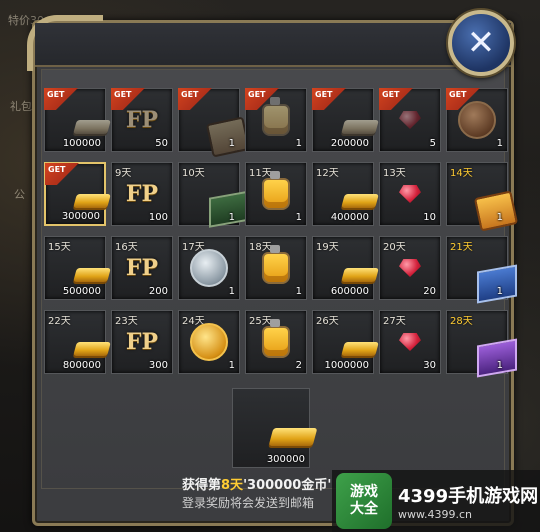  I want to click on reward-slot: GET 100000, so click(77, 120).